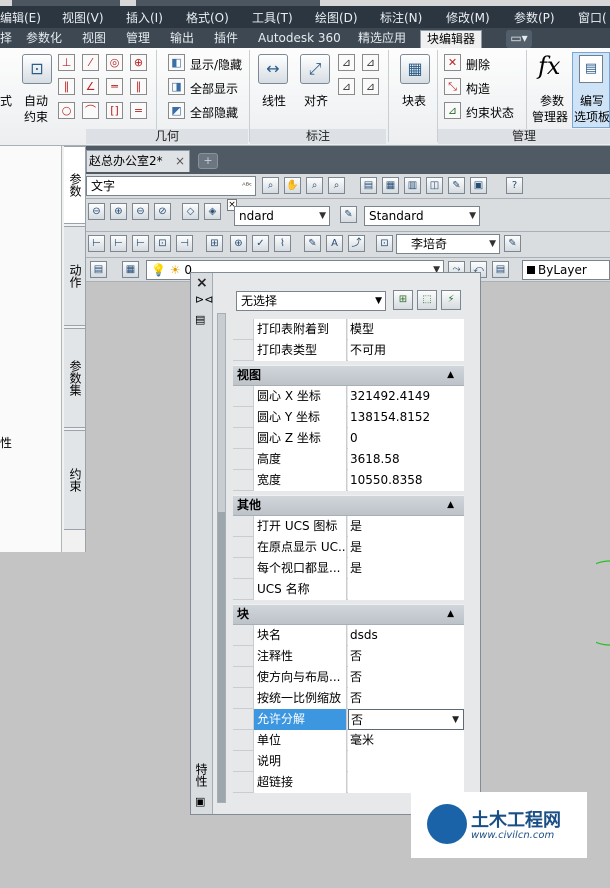 This screenshot has width=610, height=888. Describe the element at coordinates (403, 300) in the screenshot. I see `toggle-pickadd-icon: ⊞` at that location.